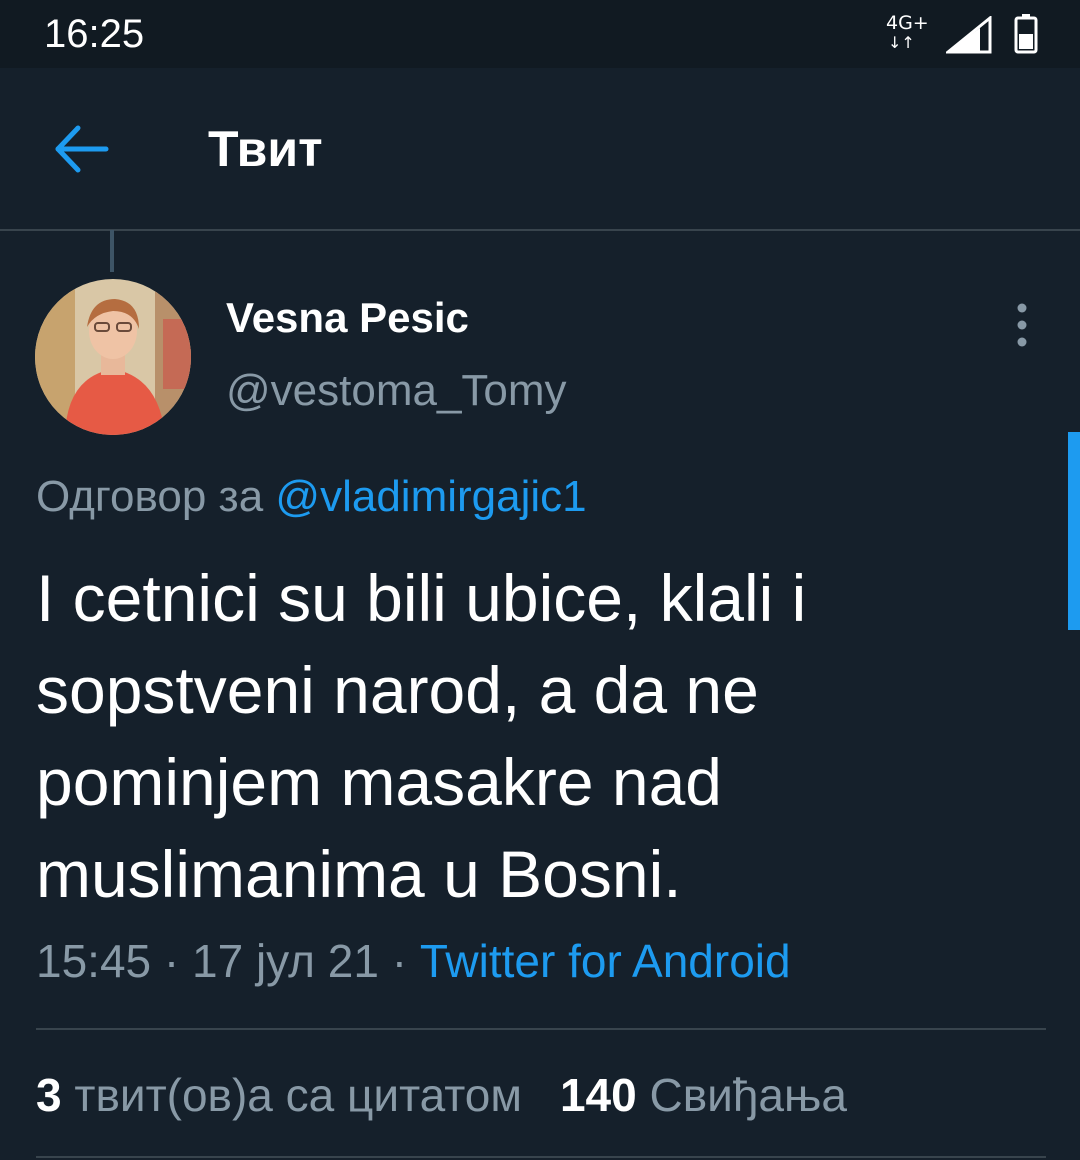 Image resolution: width=1080 pixels, height=1160 pixels. What do you see at coordinates (94, 34) in the screenshot?
I see `status-time: 16:25` at bounding box center [94, 34].